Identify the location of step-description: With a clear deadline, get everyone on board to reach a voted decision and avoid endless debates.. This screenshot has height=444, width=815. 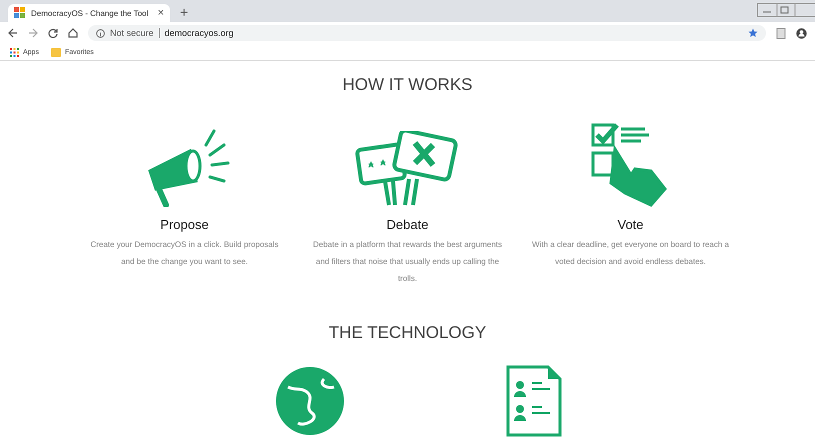
(630, 253).